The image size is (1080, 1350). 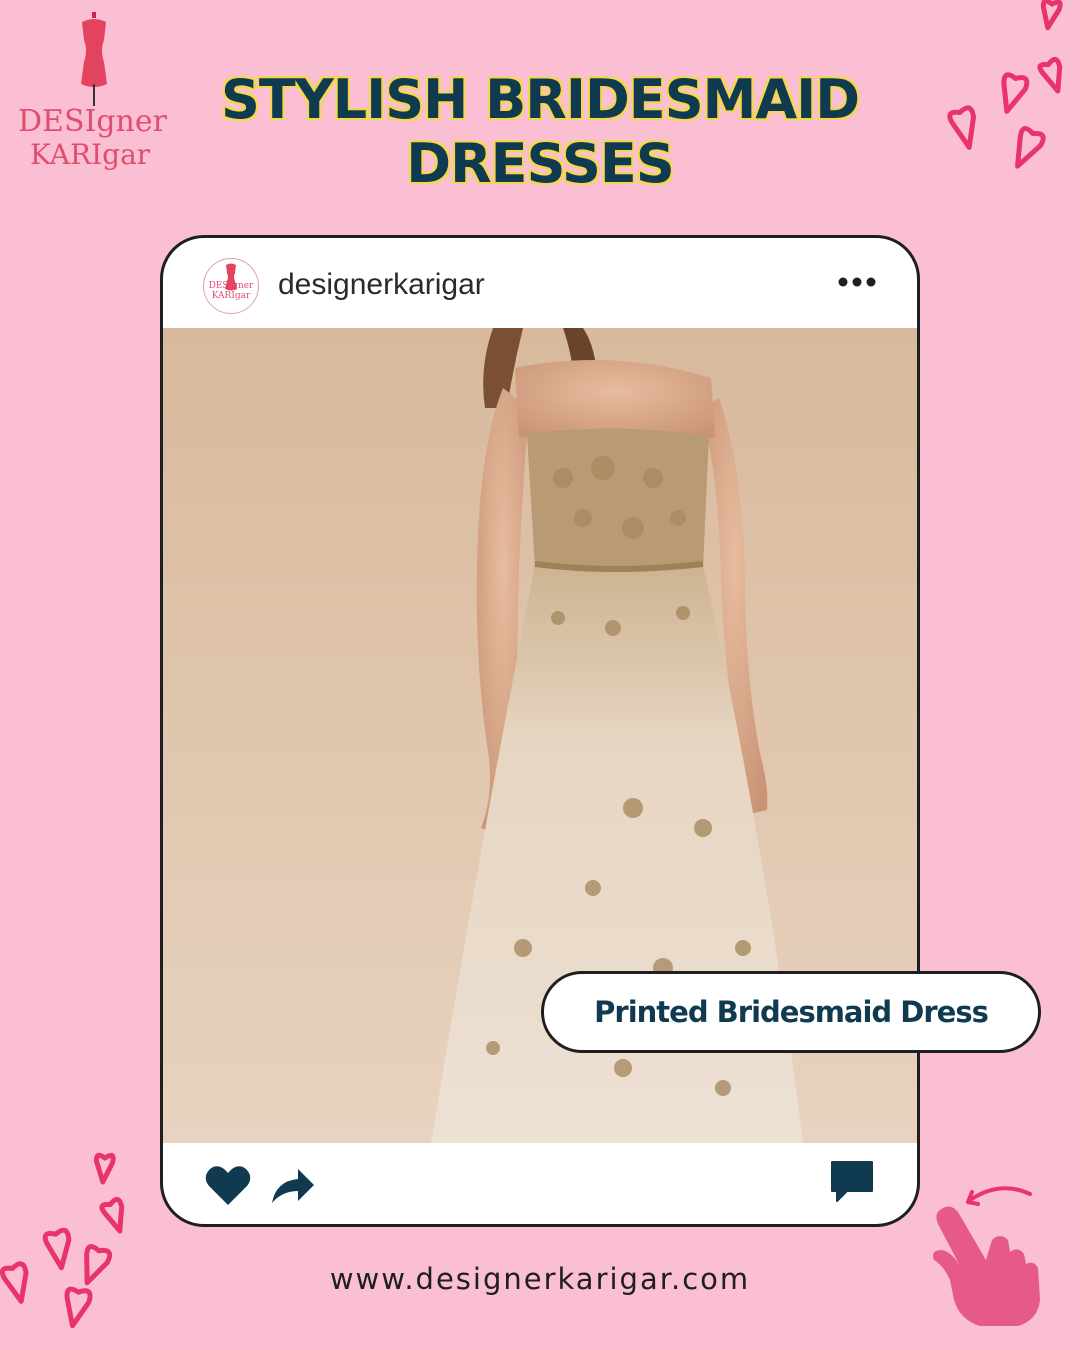 I want to click on brand-logo: DESIgner KARIgar, so click(x=92, y=91).